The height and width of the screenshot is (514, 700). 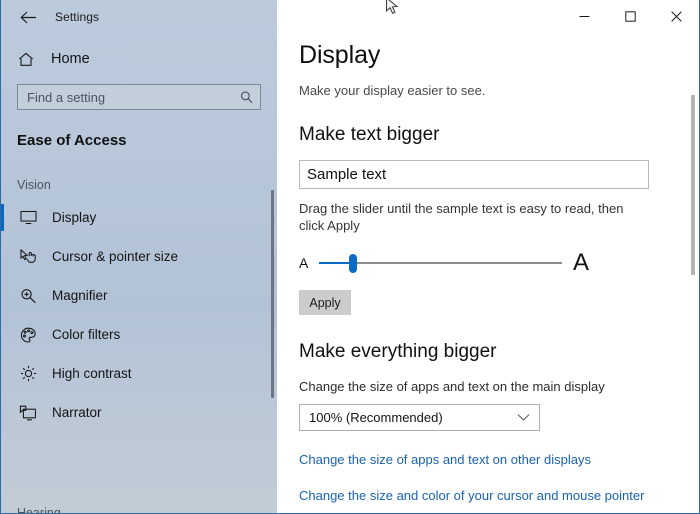 I want to click on sidebar-item-narrator: Narrator, so click(x=139, y=412).